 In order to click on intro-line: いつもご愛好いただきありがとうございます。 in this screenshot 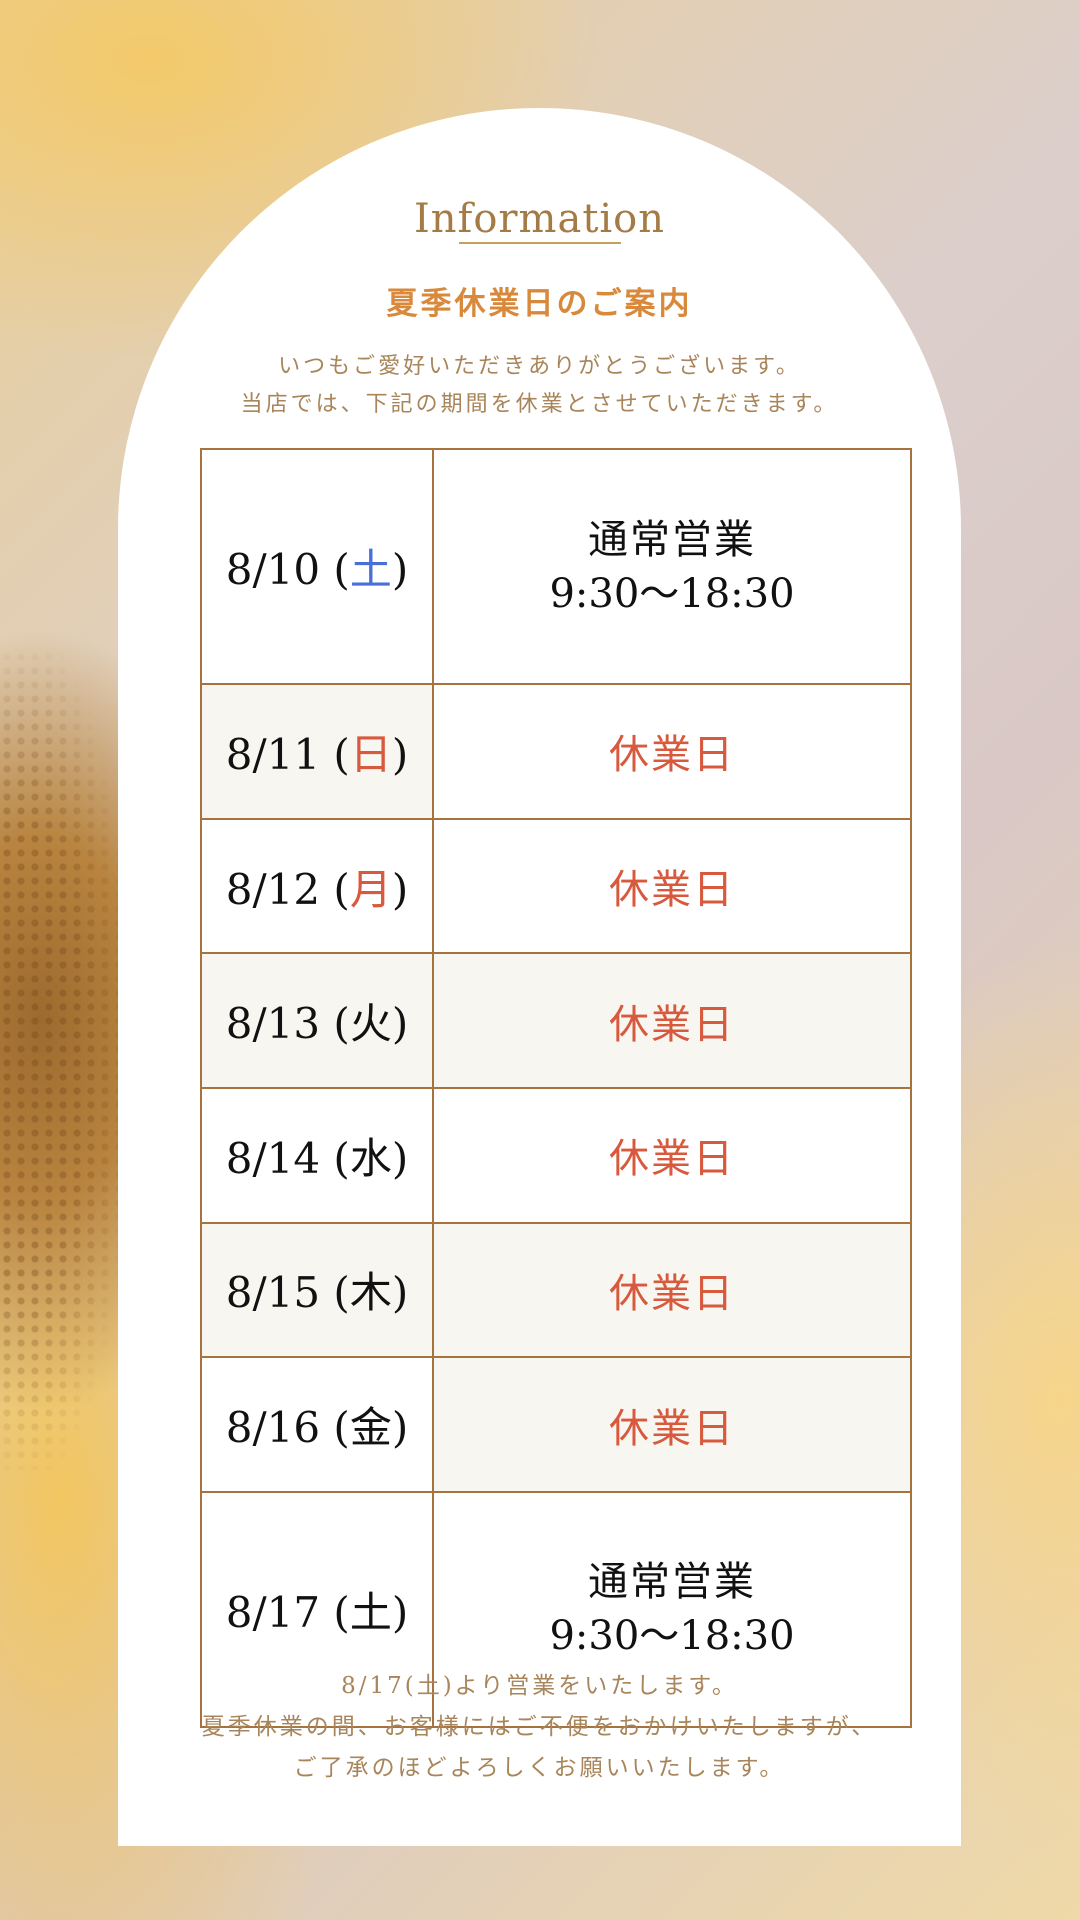, I will do `click(539, 366)`.